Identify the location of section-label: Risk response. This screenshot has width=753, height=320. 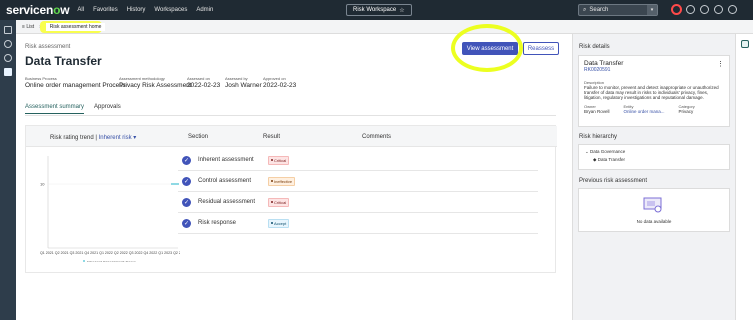
(217, 223).